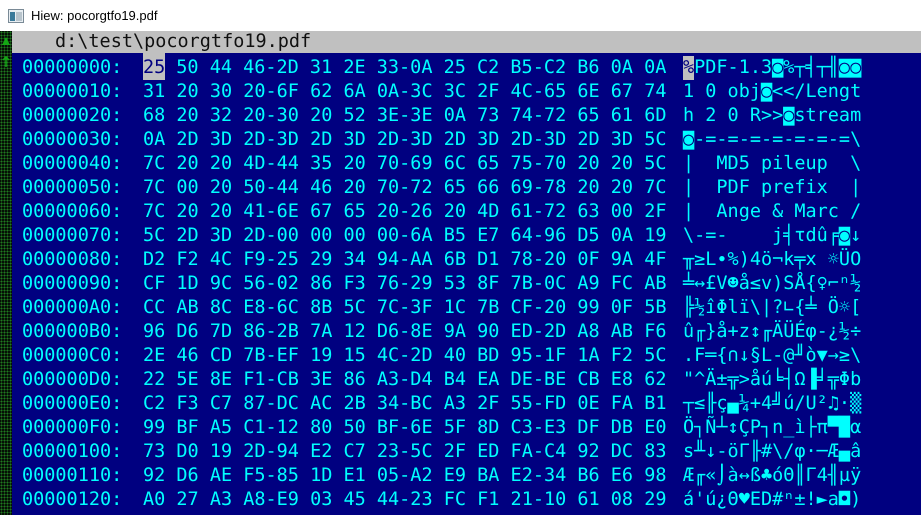 This screenshot has width=921, height=515. I want to click on offset-label: 00000000:, so click(73, 68).